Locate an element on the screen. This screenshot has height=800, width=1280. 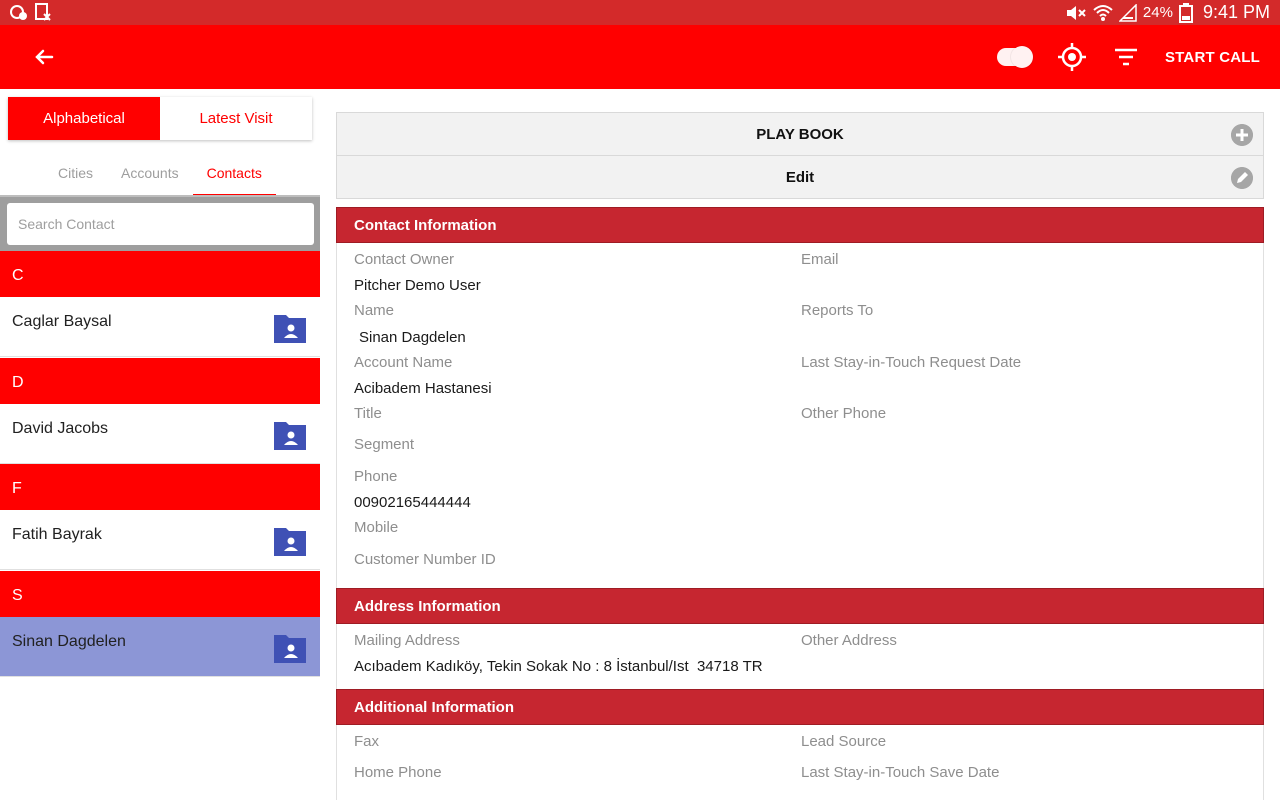
sidebar-tabs: Cities Accounts Contacts is located at coordinates (160, 177).